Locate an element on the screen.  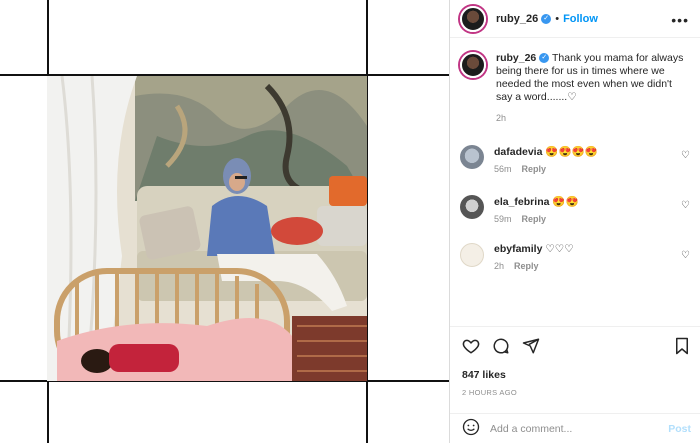
post-header: ruby_26 ✓ • Follow ••• is located at coordinates (575, 19).